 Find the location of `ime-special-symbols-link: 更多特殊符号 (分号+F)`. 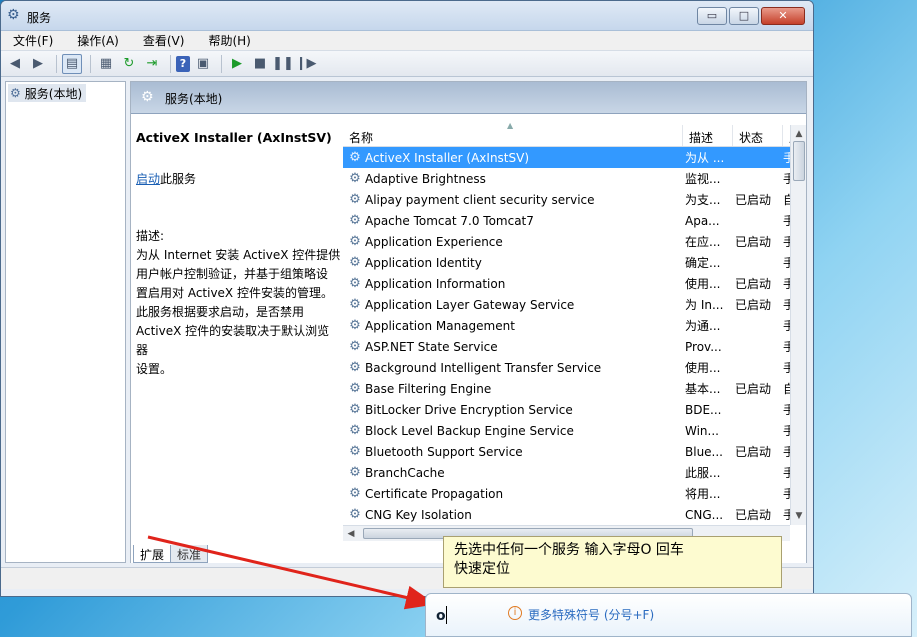

ime-special-symbols-link: 更多特殊符号 (分号+F) is located at coordinates (591, 614).